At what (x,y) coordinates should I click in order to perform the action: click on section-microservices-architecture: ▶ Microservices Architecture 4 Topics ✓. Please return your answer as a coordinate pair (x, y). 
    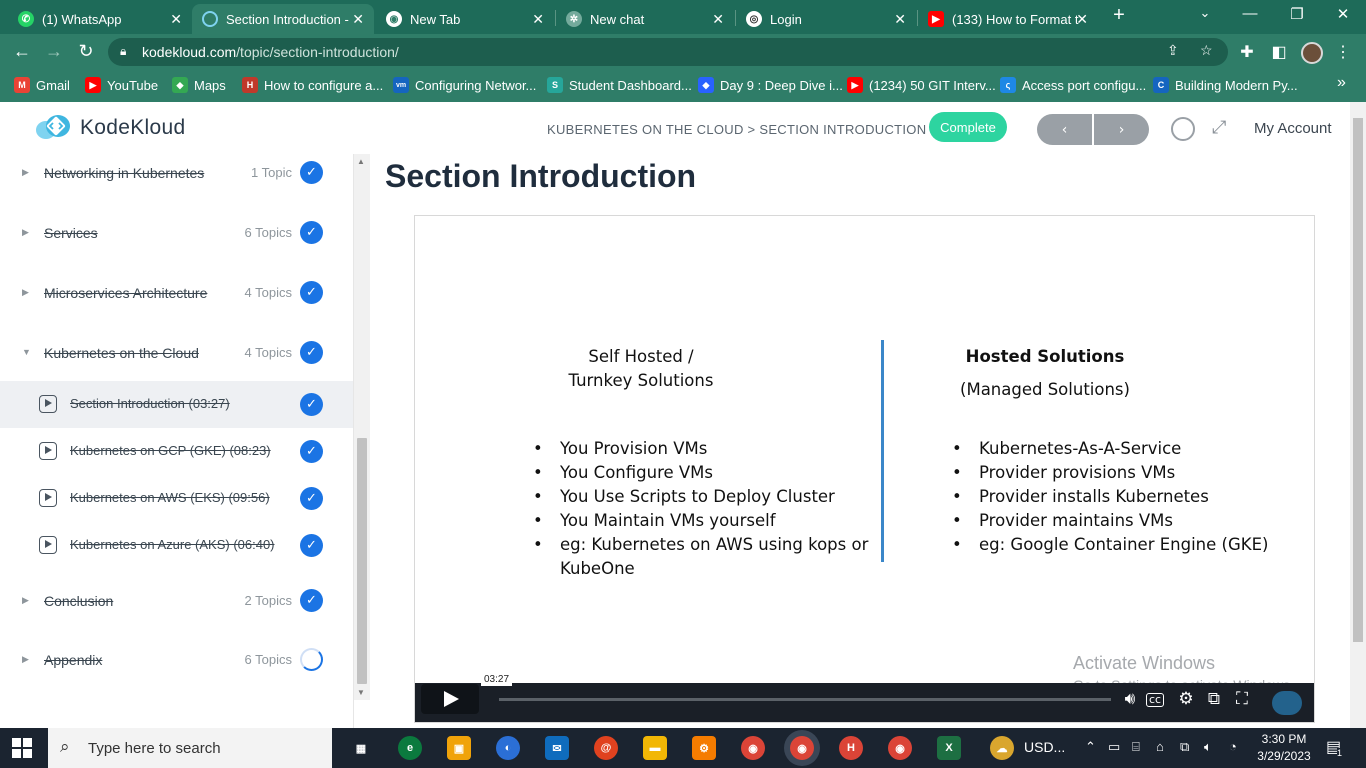
    Looking at the image, I should click on (176, 292).